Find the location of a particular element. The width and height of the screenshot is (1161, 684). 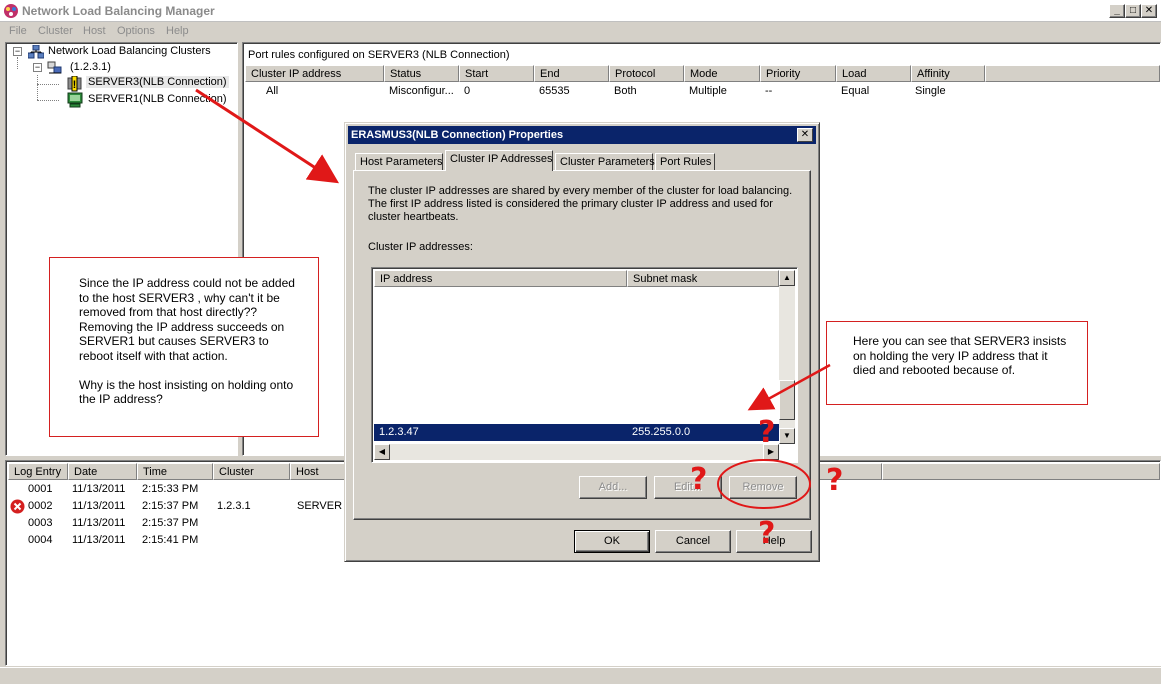

list-item: 1.2.3.47 255.255.0.0 is located at coordinates (576, 432).